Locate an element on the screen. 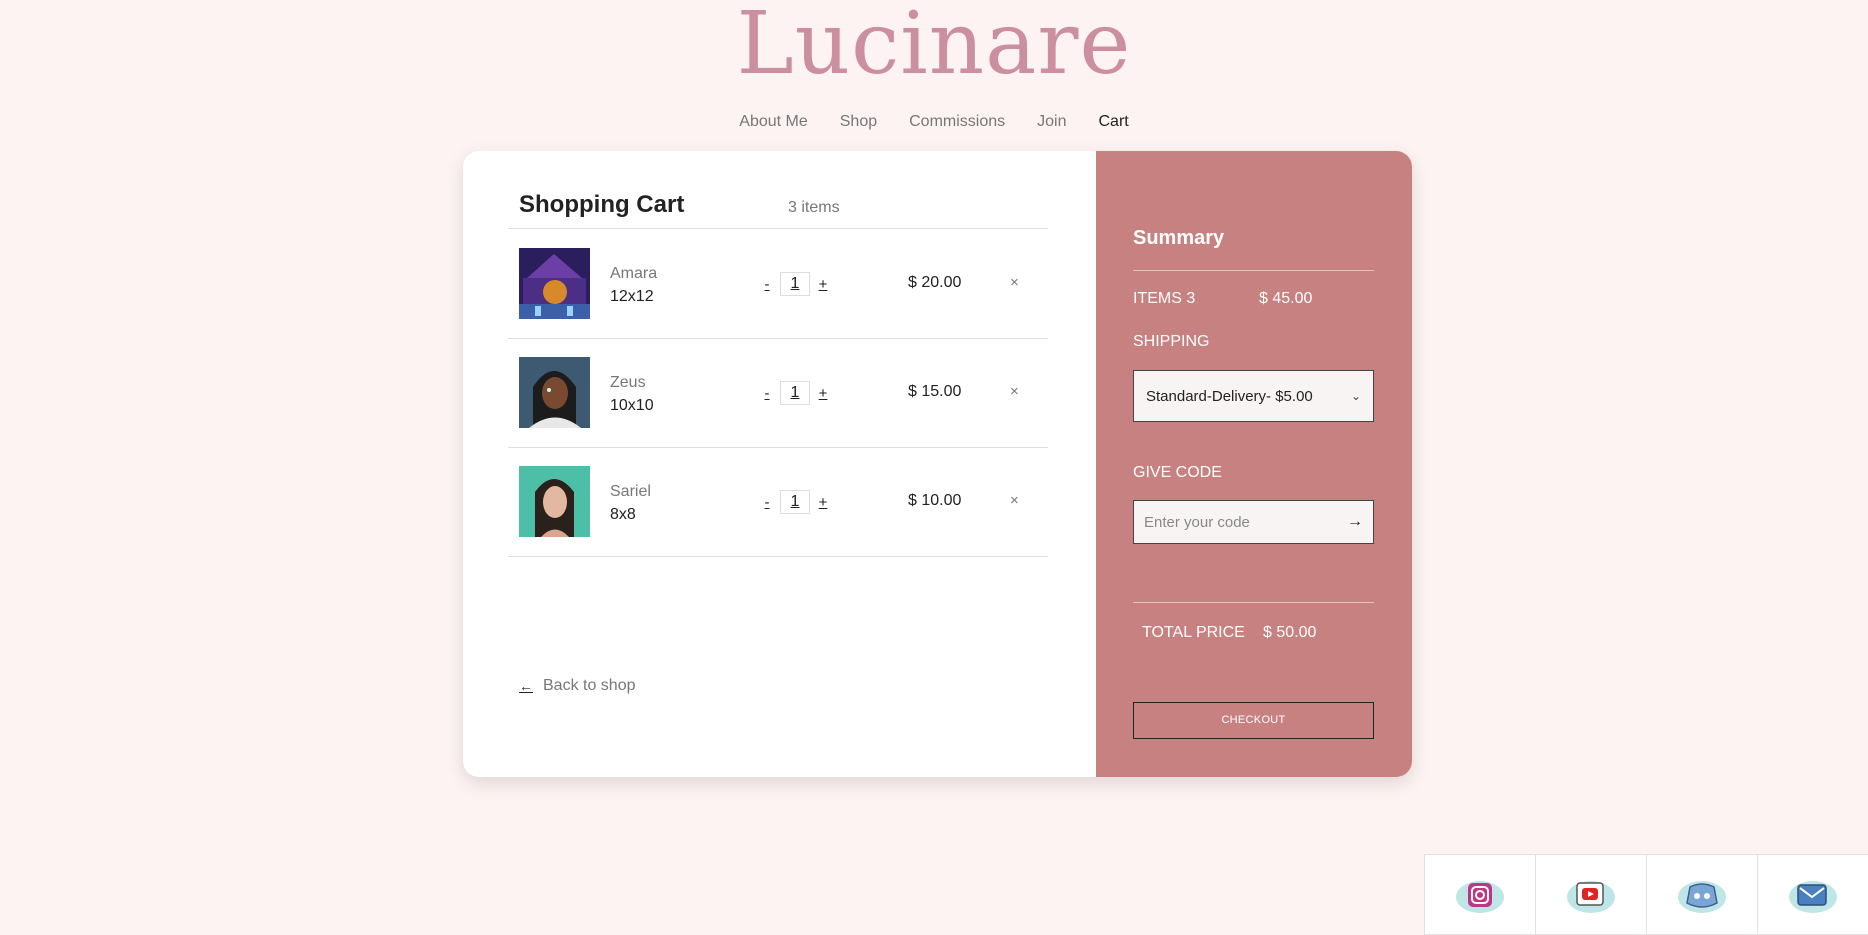  back-to-shop-label: Back to shop is located at coordinates (589, 685).